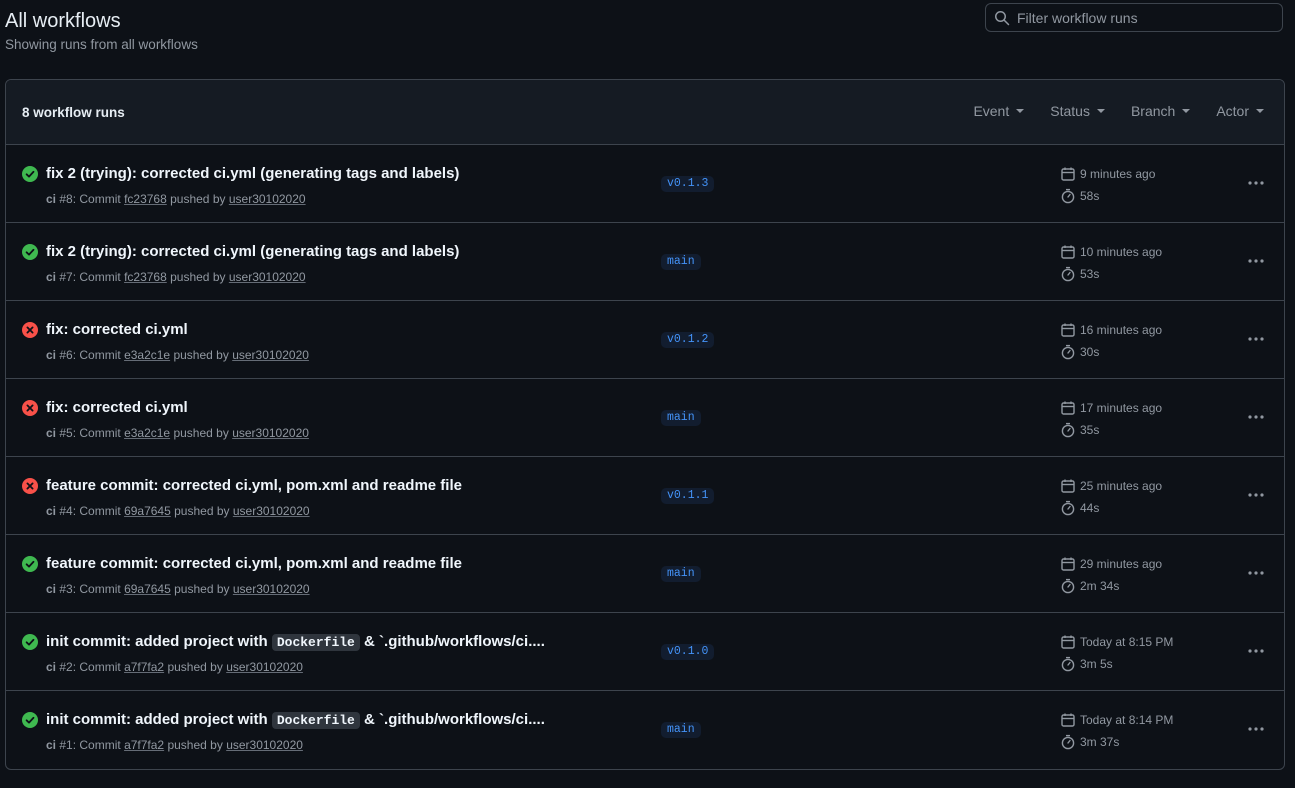 The width and height of the screenshot is (1295, 788). Describe the element at coordinates (30, 486) in the screenshot. I see `failure-x-icon` at that location.